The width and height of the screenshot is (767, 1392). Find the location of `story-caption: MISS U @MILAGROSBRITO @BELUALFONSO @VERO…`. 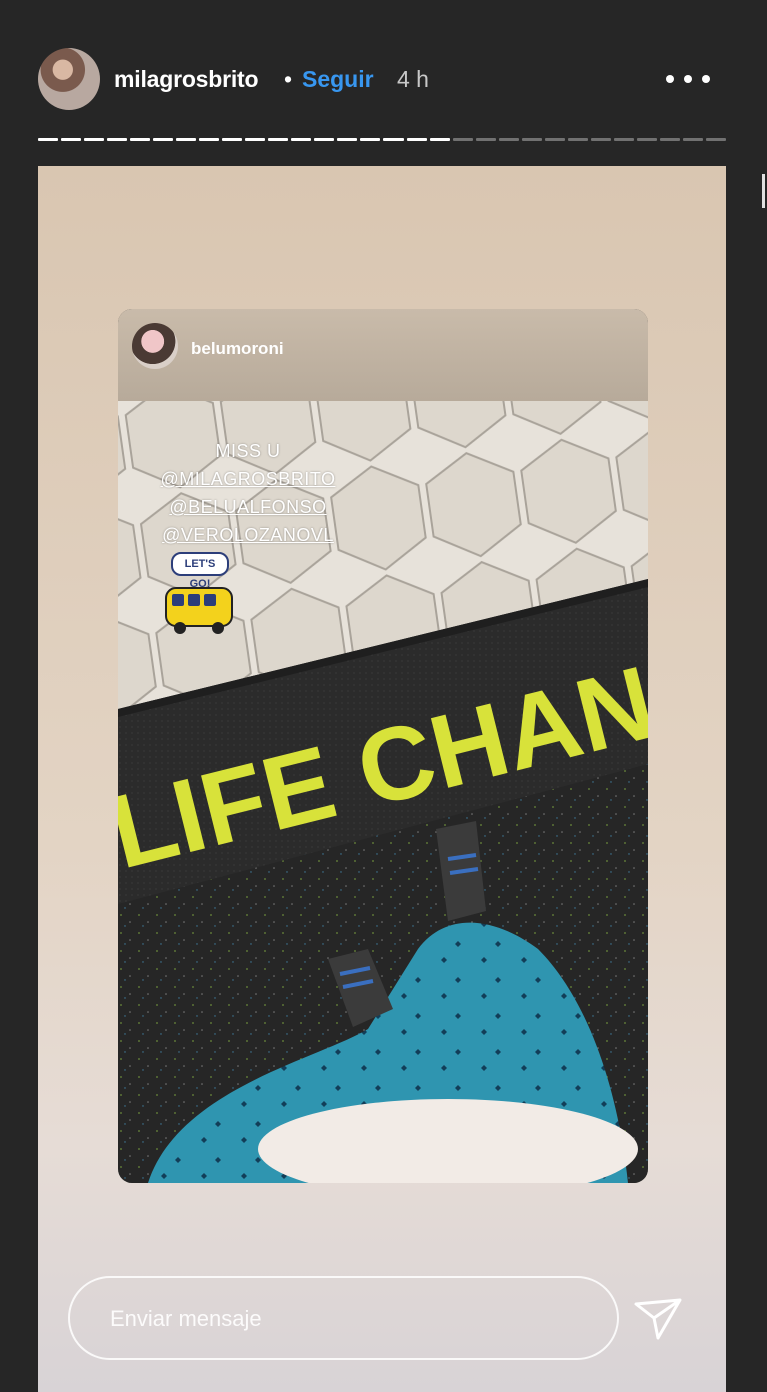

story-caption: MISS U @MILAGROSBRITO @BELUALFONSO @VERO… is located at coordinates (248, 493).